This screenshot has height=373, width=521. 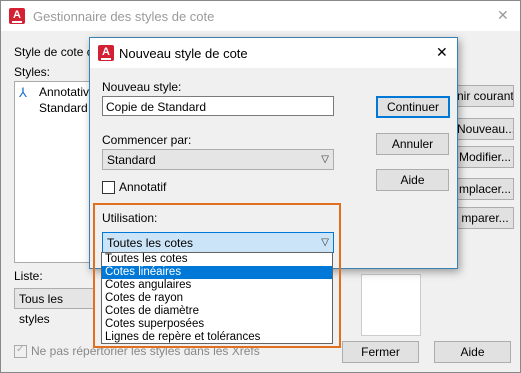 What do you see at coordinates (273, 53) in the screenshot?
I see `dialog-titlebar: A Nouveau style de cote ✕` at bounding box center [273, 53].